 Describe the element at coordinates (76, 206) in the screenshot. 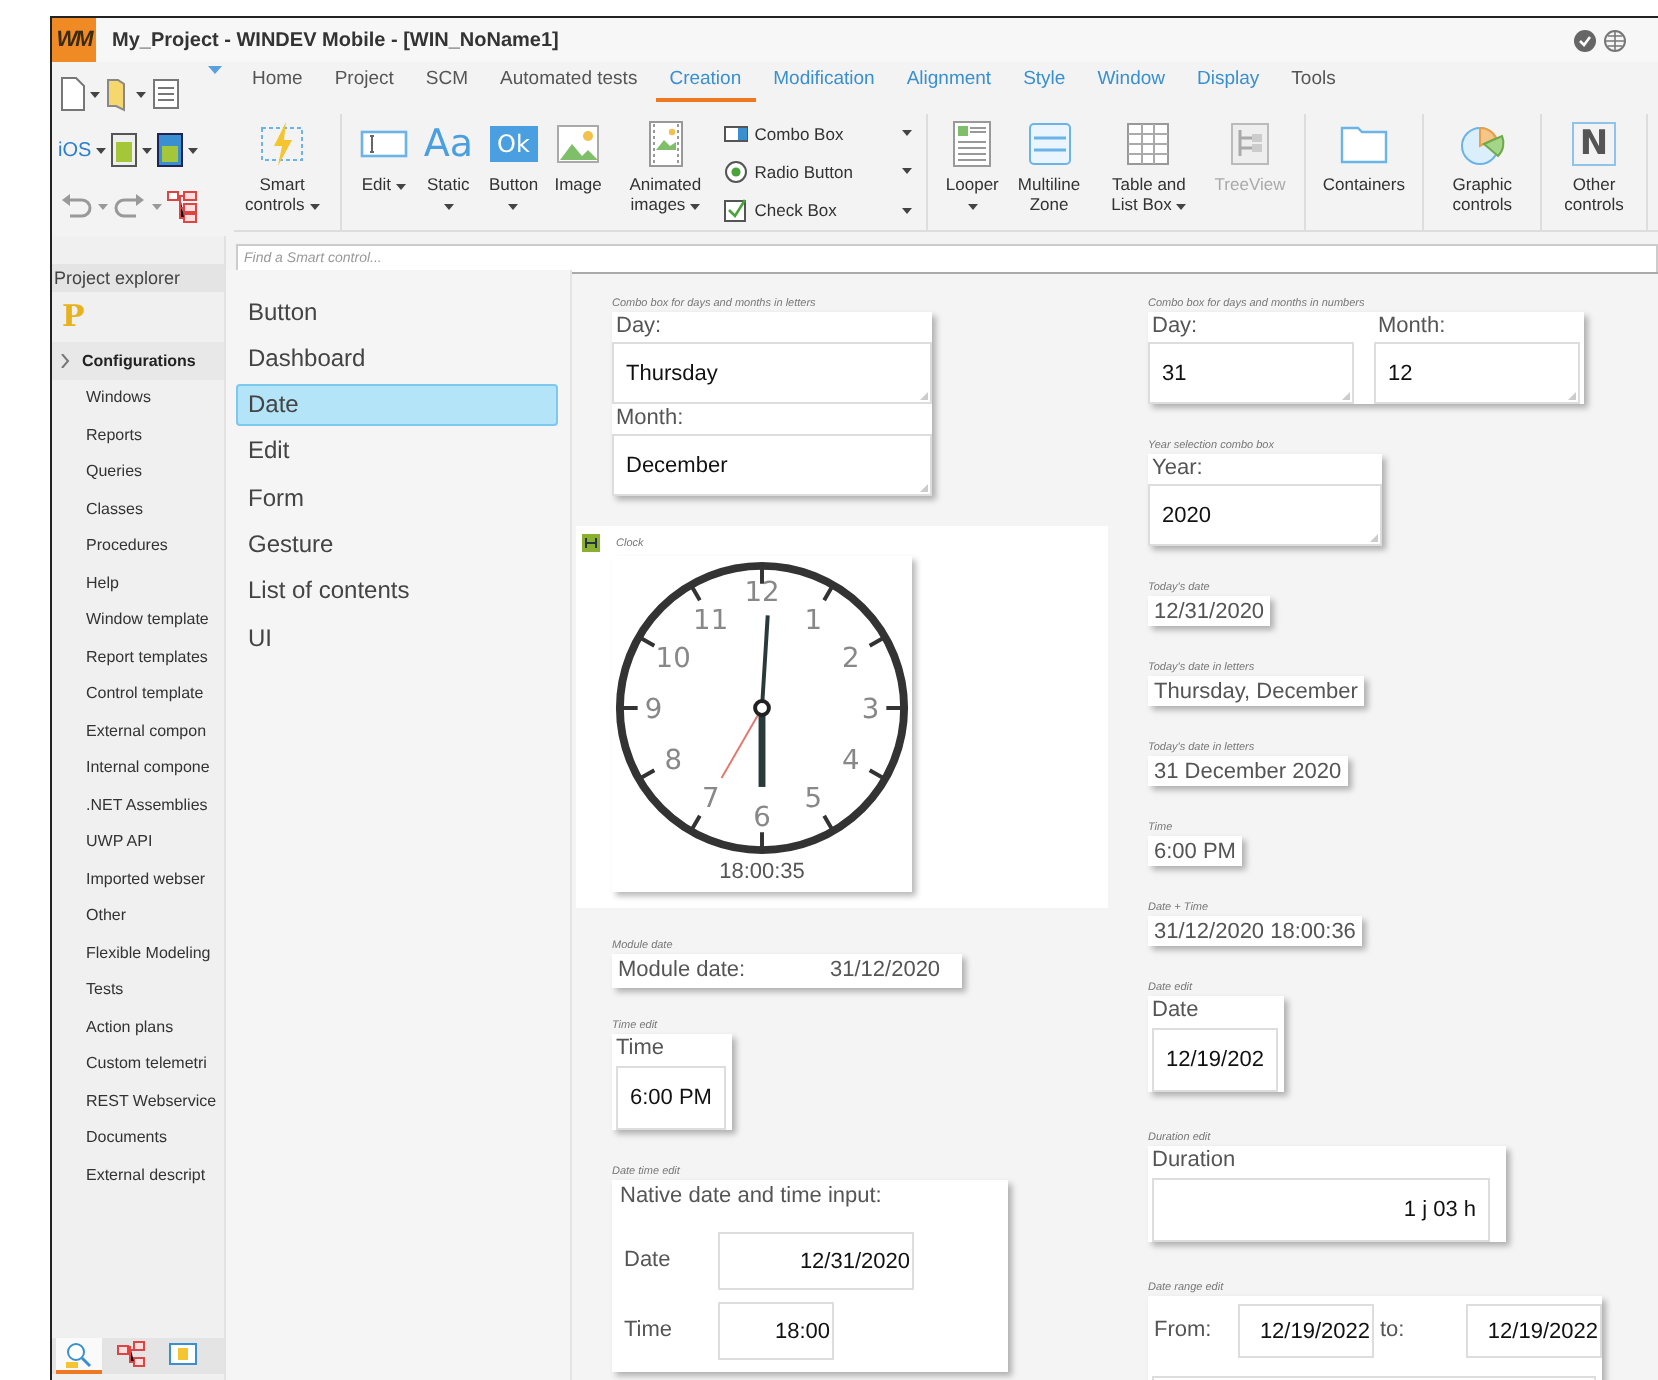

I see `undo-icon` at that location.